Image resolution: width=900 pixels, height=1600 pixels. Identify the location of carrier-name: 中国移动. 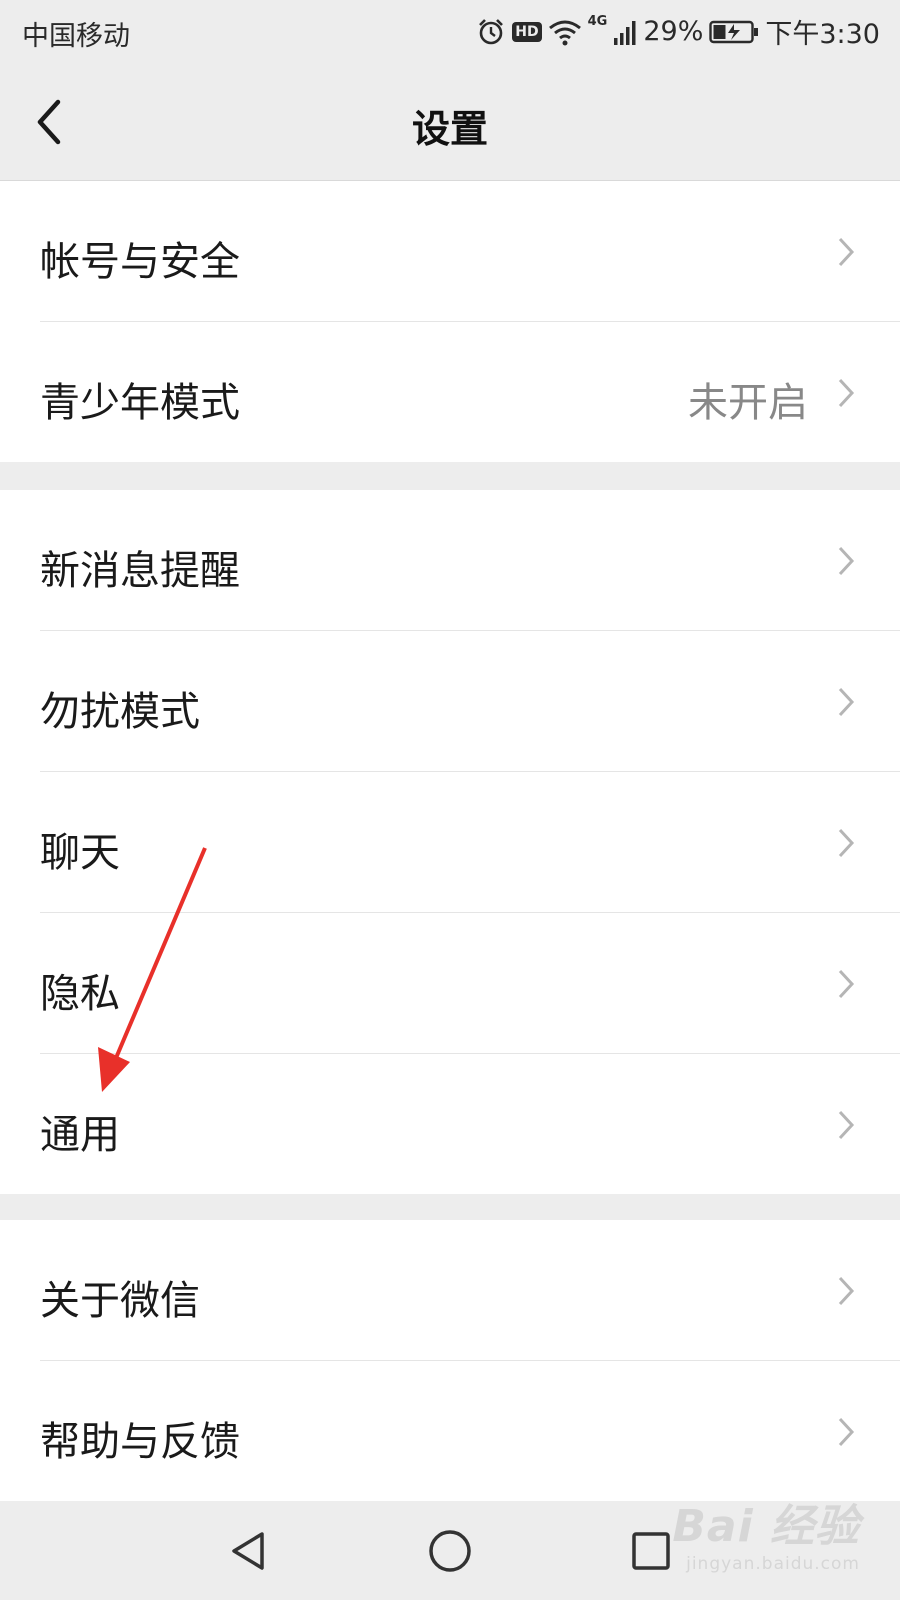
(76, 36).